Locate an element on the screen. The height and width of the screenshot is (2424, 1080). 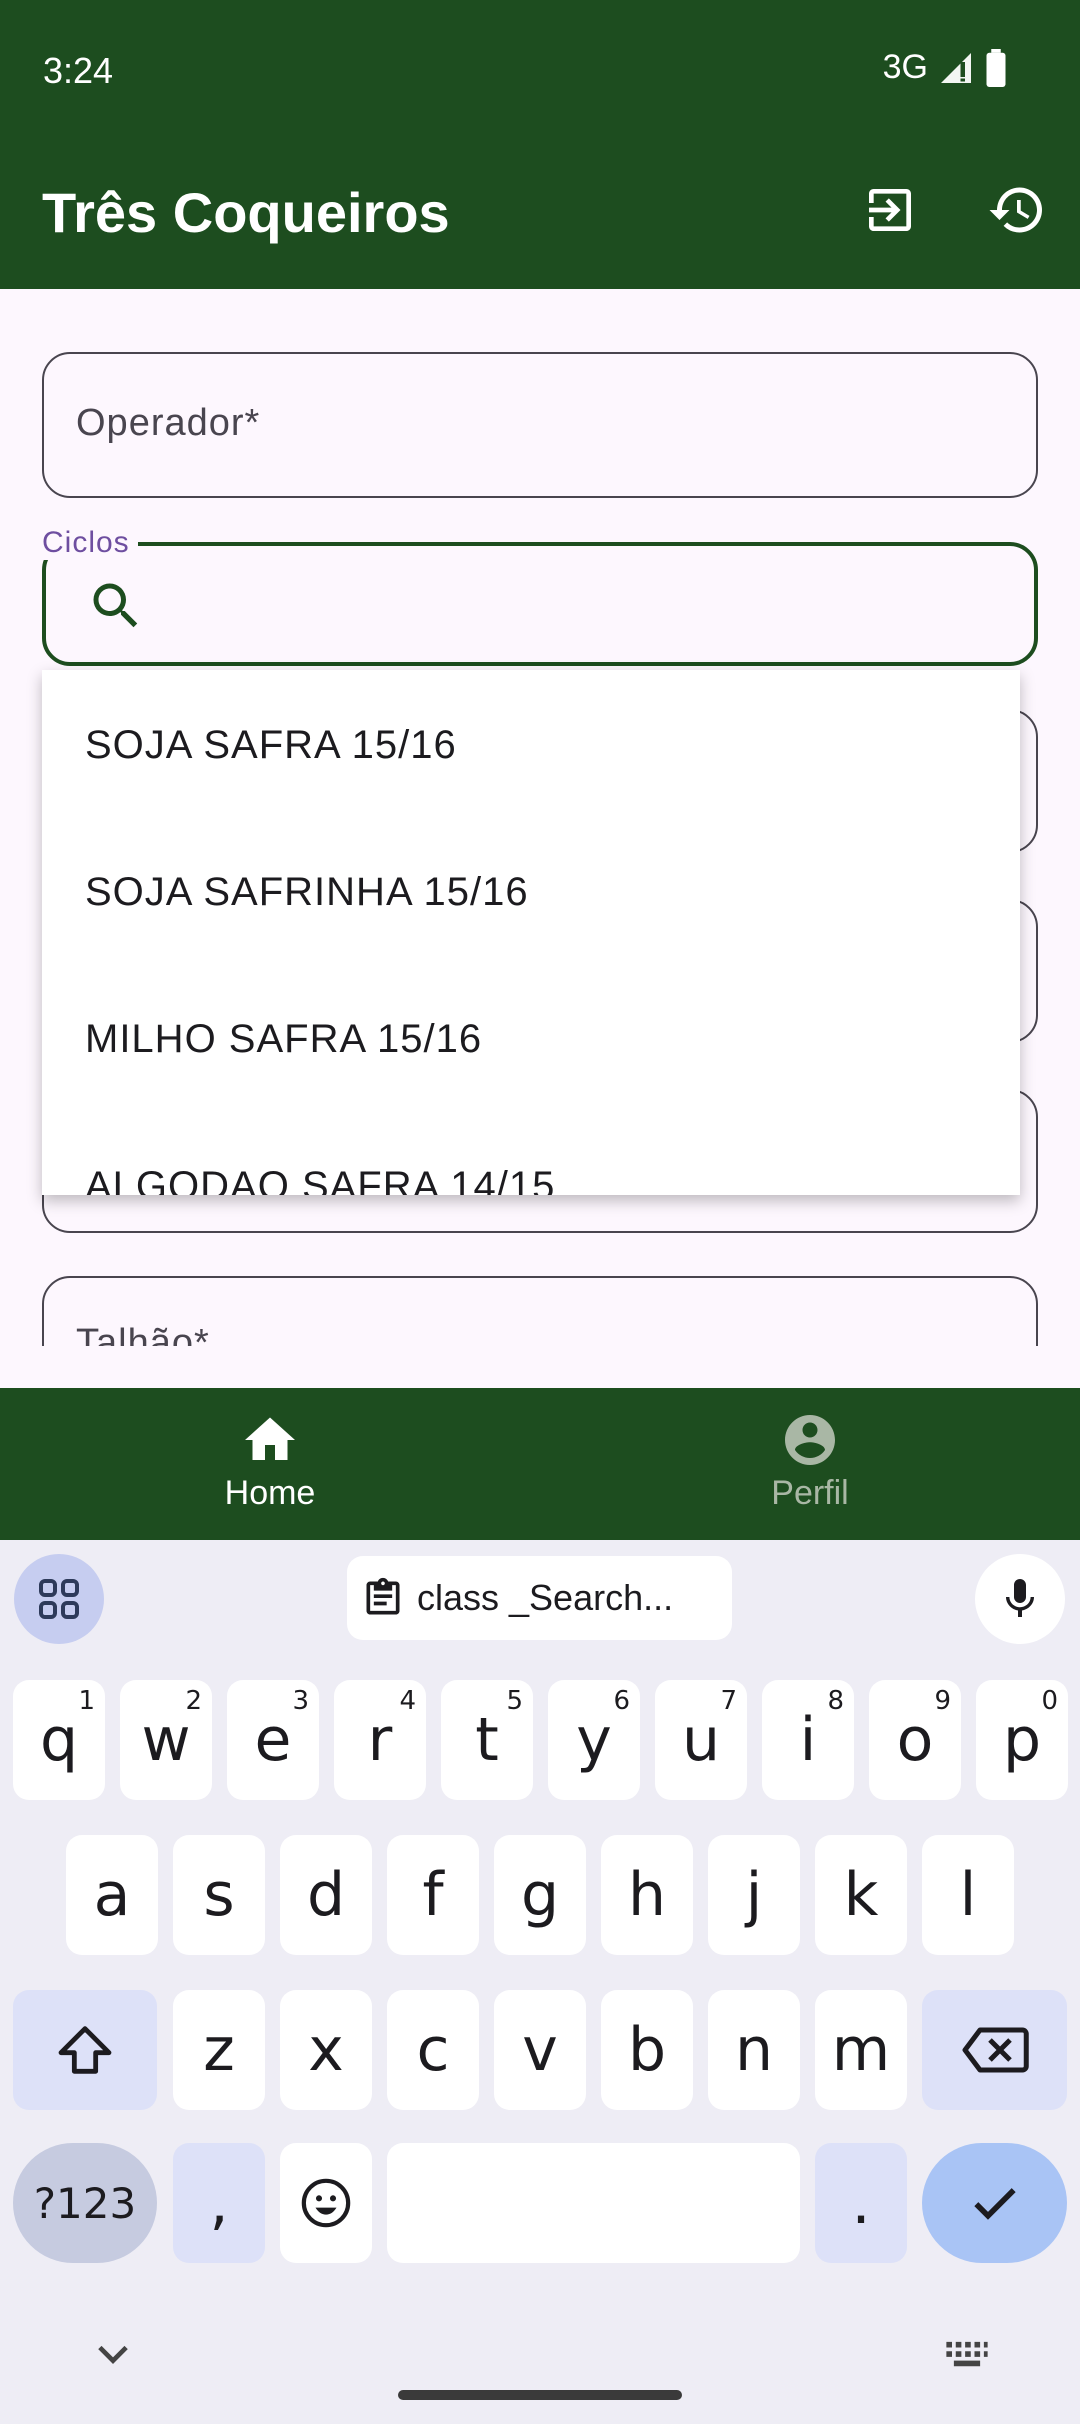
network-type: 3G is located at coordinates (905, 67).